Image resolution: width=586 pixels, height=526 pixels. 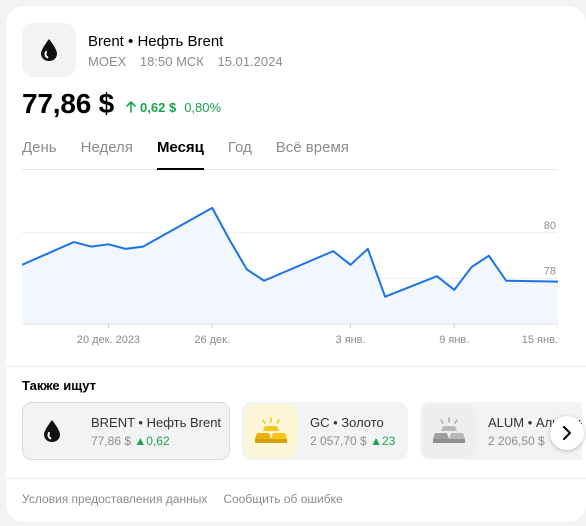 I want to click on exchange-label: MOEX, so click(x=107, y=61).